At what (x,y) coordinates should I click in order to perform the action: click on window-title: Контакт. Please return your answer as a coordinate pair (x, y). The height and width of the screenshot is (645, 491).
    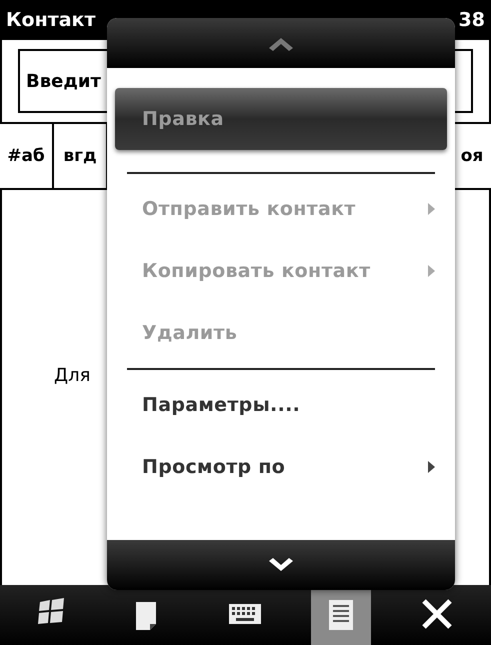
    Looking at the image, I should click on (51, 20).